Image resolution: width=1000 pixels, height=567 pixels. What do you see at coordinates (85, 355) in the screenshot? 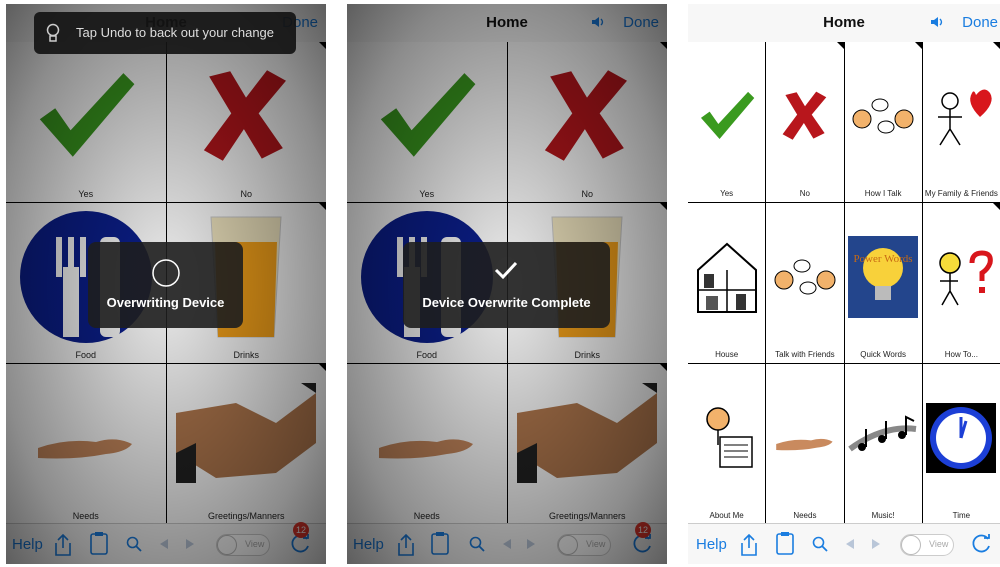
I see `cell-label: Food` at bounding box center [85, 355].